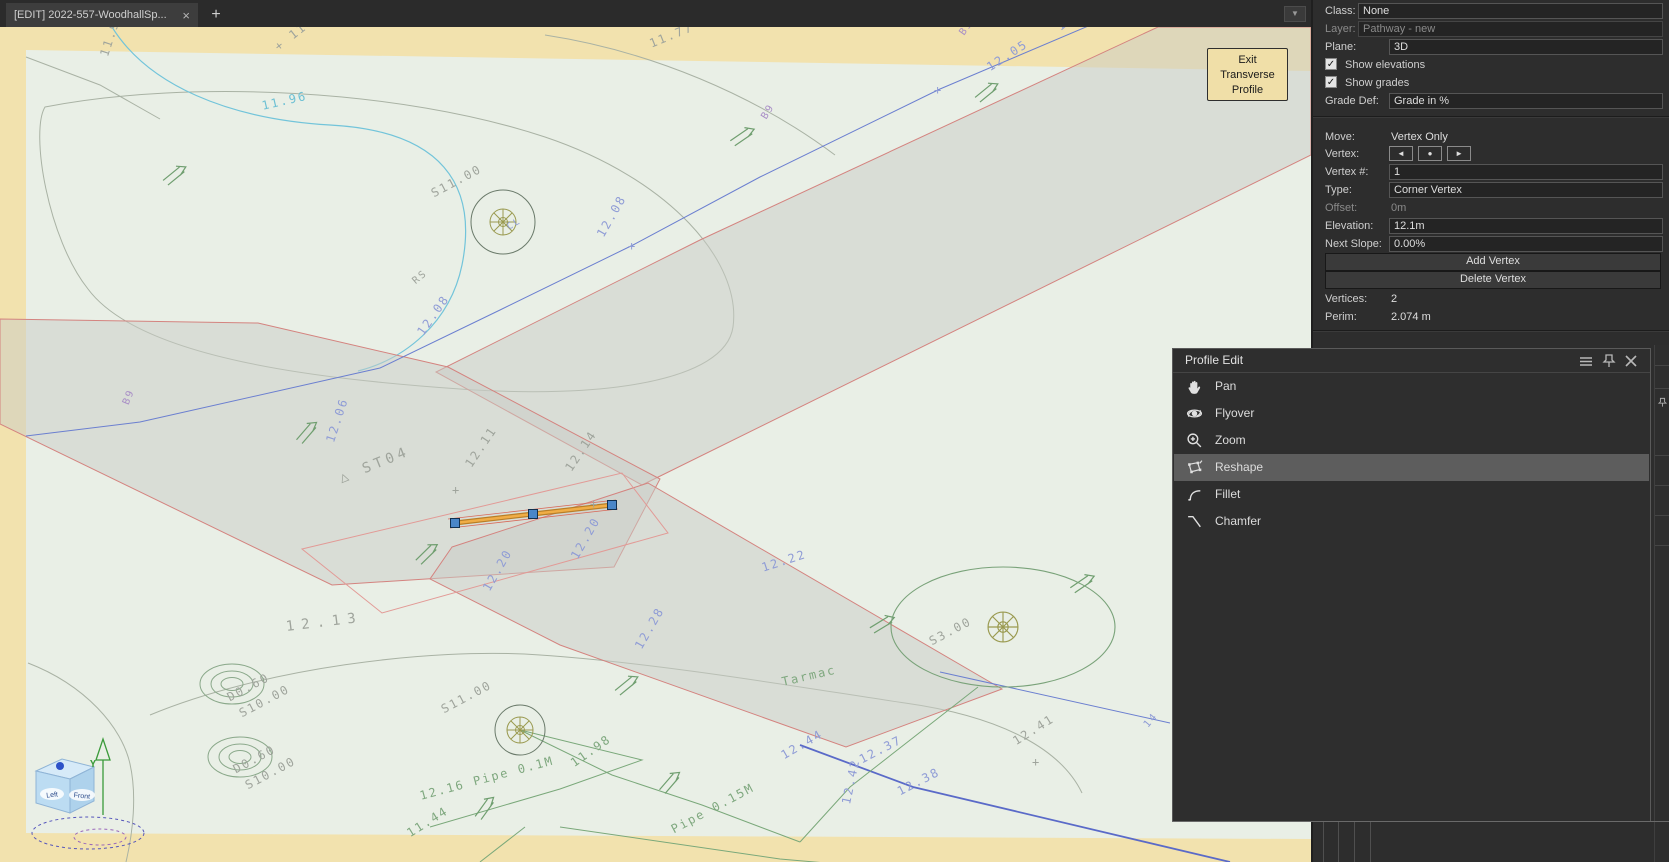 The width and height of the screenshot is (1669, 862). Describe the element at coordinates (1331, 64) in the screenshot. I see `show-elevations-checkbox: ✓` at that location.